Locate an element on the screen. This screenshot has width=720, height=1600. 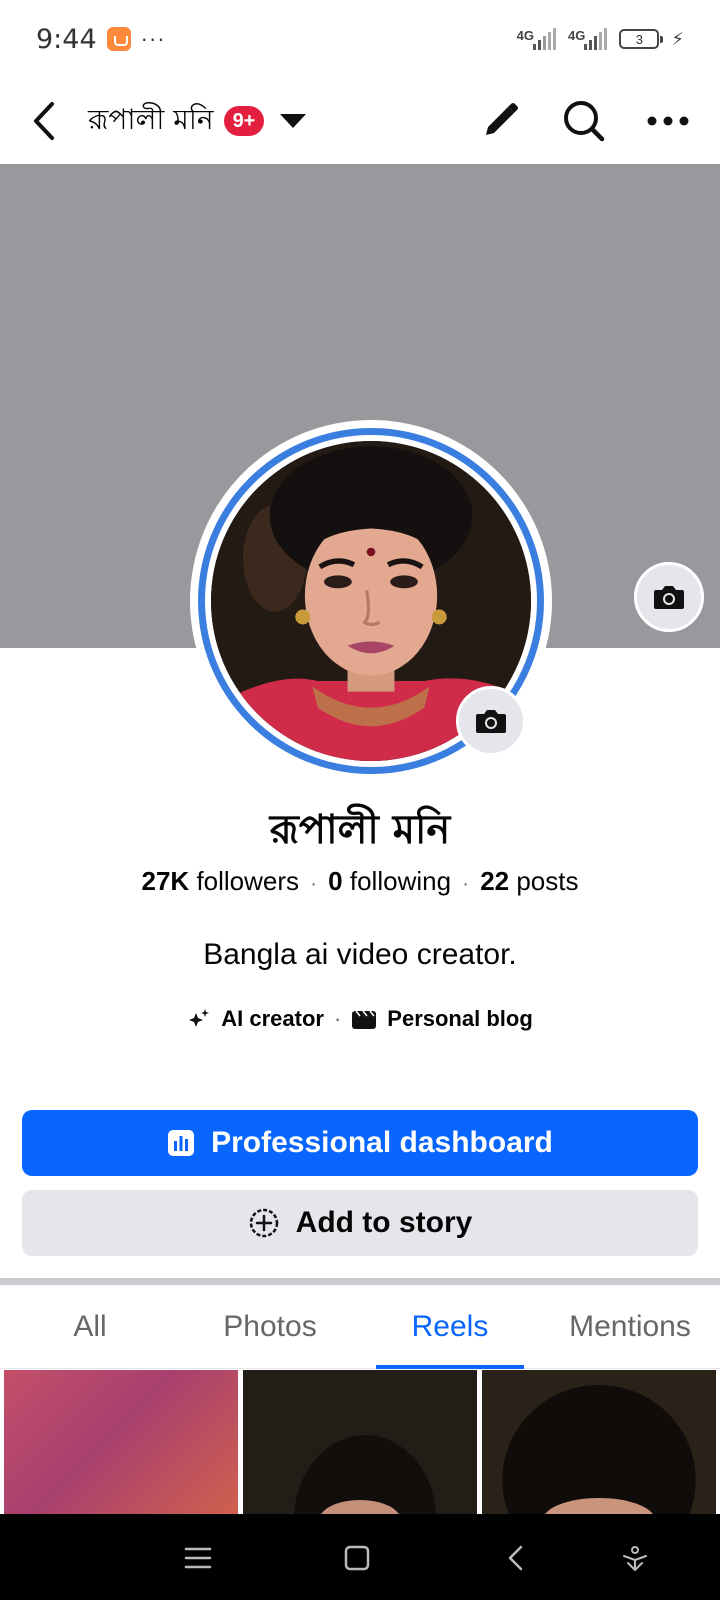
status-bar: 9:44 ··· 4G 4G 3 ⚡ is located at coordinates (360, 39).